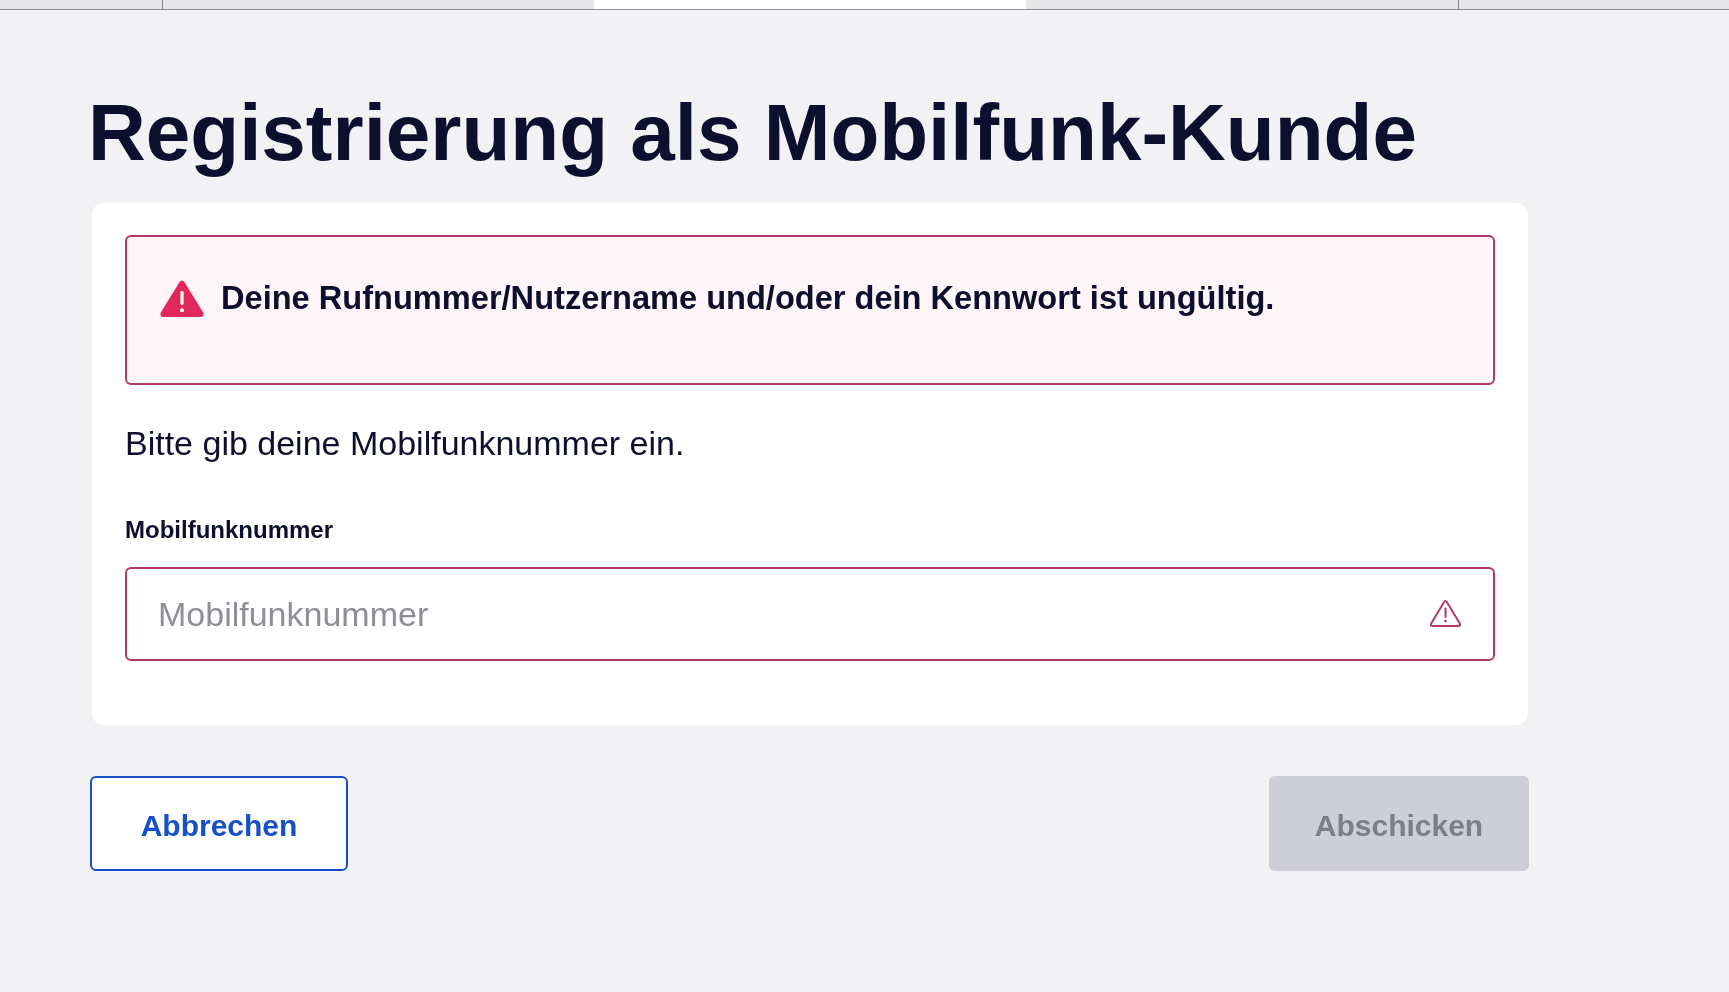 The image size is (1729, 992). I want to click on alert-message: Deine Rufnummer/Nutzername und/oder dein Kennwort ist ungültig., so click(748, 298).